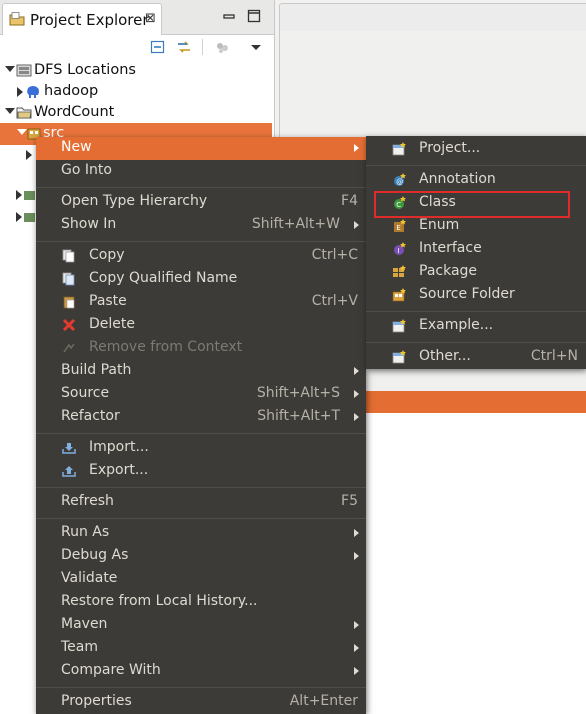  What do you see at coordinates (96, 370) in the screenshot?
I see `menu-item-label: Build Path` at bounding box center [96, 370].